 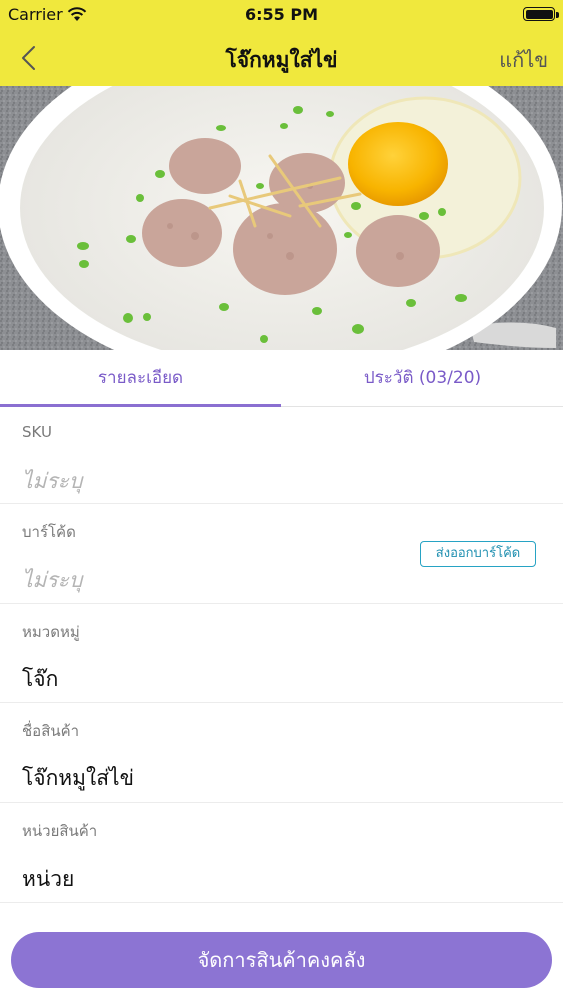 What do you see at coordinates (52, 580) in the screenshot?
I see `barcode-value: ไม่ระบุ` at bounding box center [52, 580].